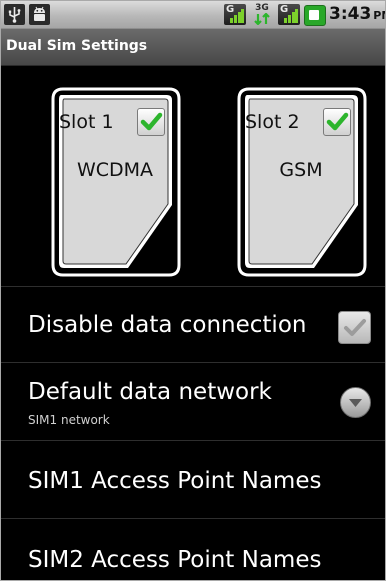  I want to click on sim1-enabled-check-icon, so click(151, 122).